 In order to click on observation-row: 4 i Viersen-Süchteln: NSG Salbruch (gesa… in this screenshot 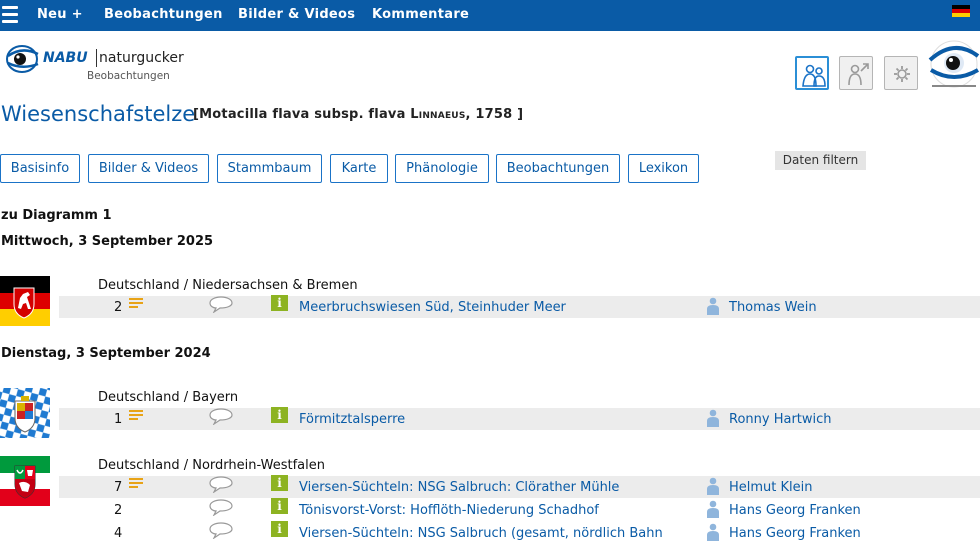, I will do `click(519, 532)`.